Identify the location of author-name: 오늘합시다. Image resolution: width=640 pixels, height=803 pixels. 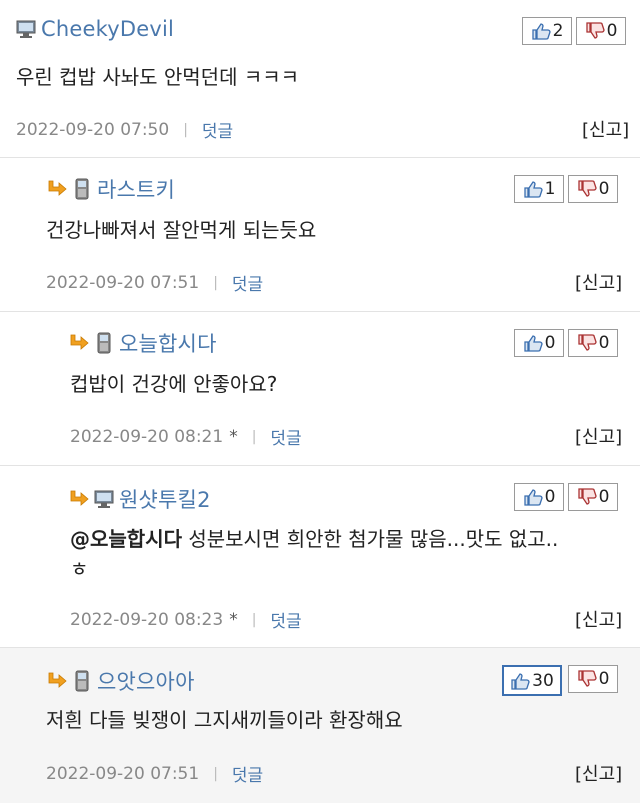
(168, 344).